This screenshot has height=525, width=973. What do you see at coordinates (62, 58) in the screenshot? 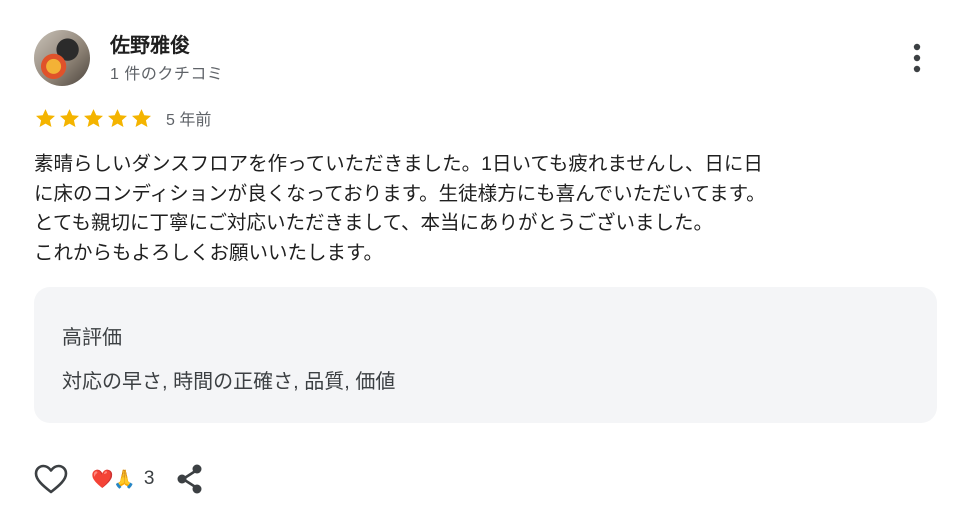
I see `reviewer-avatar` at bounding box center [62, 58].